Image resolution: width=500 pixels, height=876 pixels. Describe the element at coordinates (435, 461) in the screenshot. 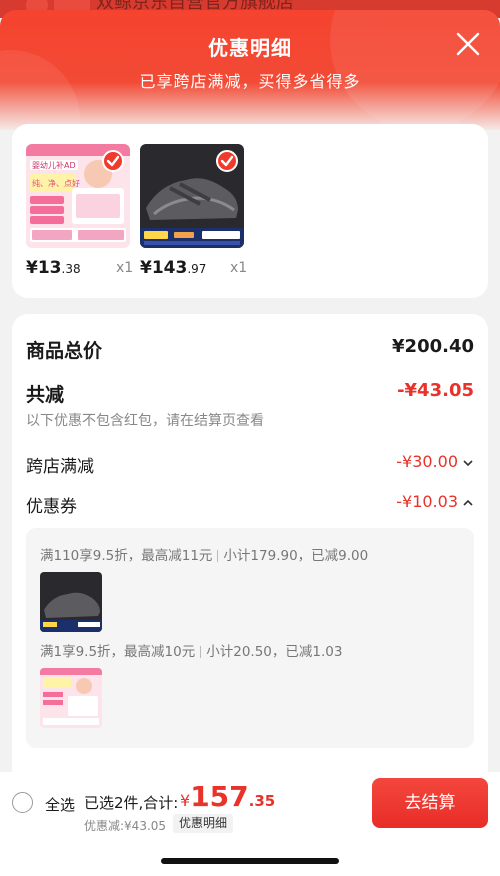

I see `cross-store-value: -¥30.00` at that location.